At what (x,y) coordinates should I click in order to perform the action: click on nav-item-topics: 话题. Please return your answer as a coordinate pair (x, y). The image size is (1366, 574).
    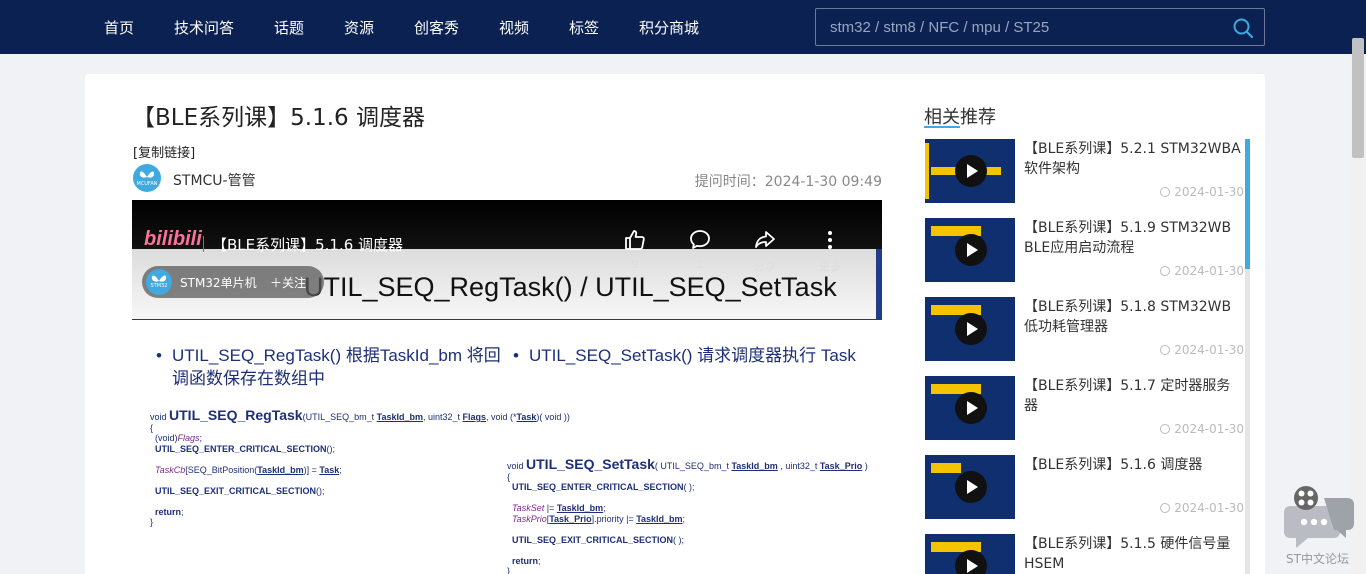
    Looking at the image, I should click on (289, 27).